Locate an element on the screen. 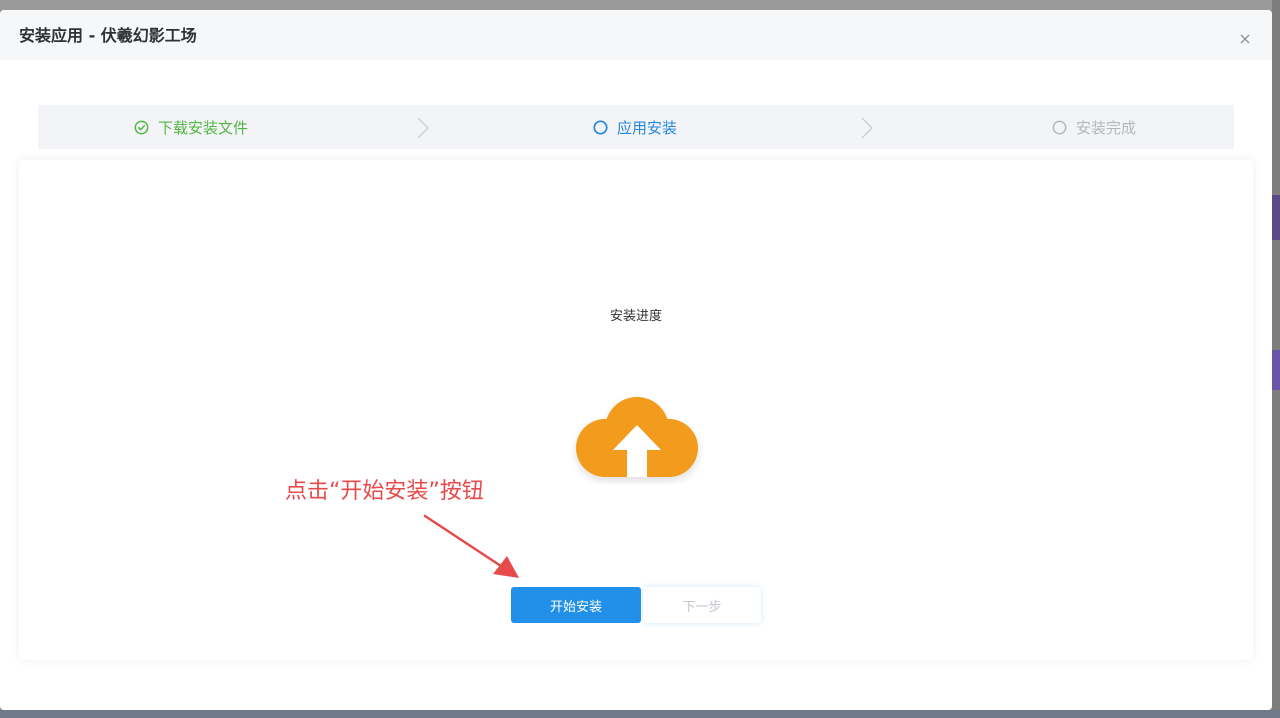 The height and width of the screenshot is (718, 1280). step-label: 安装完成 is located at coordinates (1106, 127).